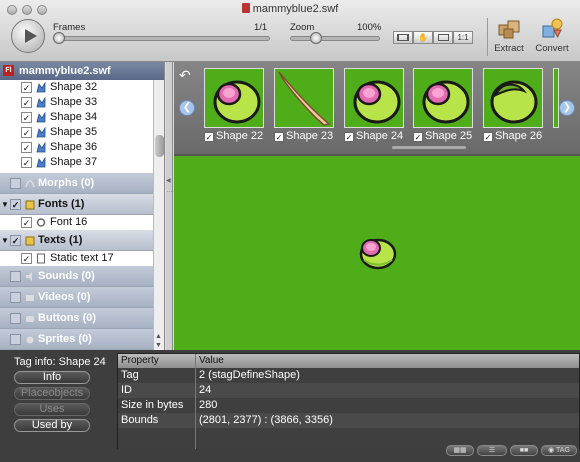 This screenshot has height=462, width=580. I want to click on sidebar-scrollbar: ▲ ▼, so click(158, 215).